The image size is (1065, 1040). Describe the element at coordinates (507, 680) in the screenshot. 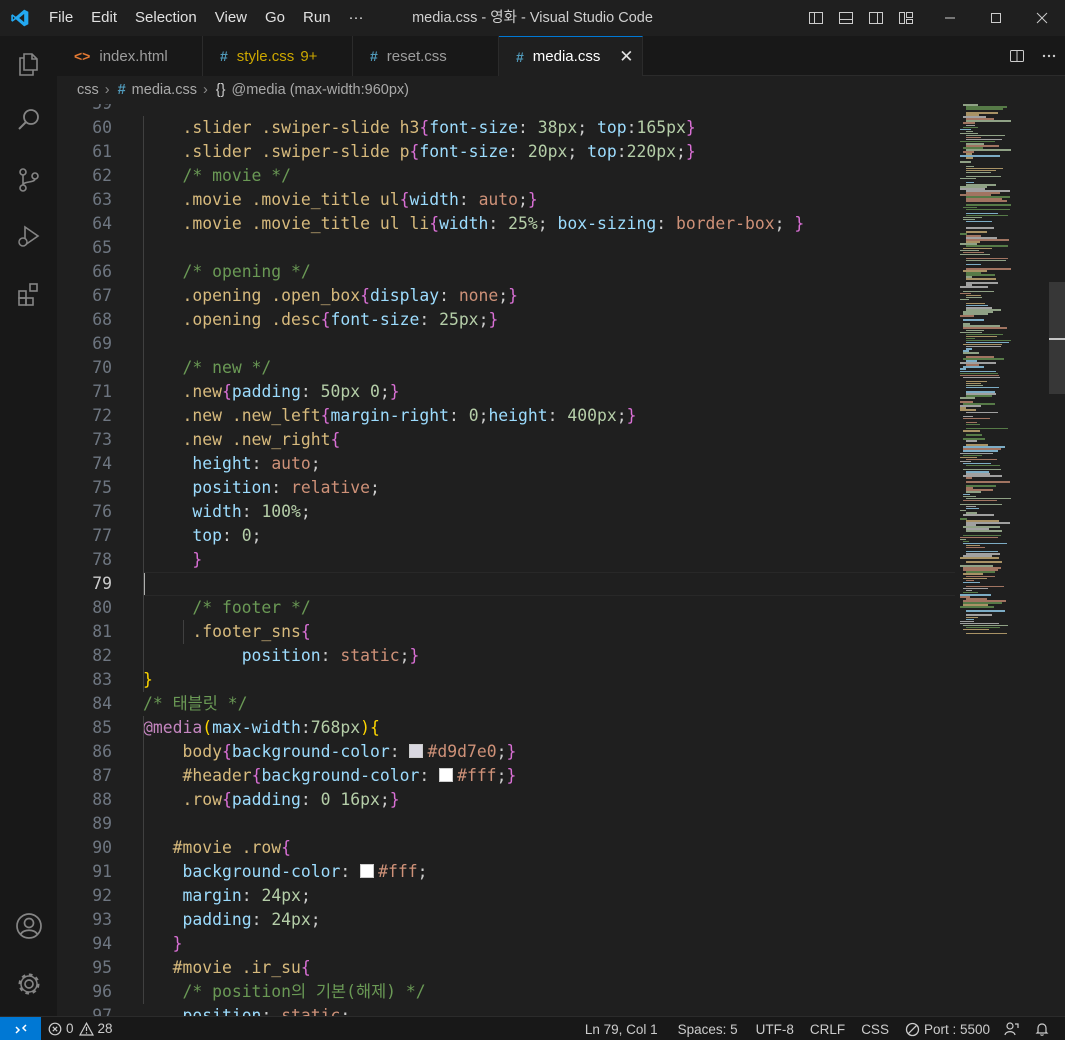

I see `code-line: 83}` at that location.